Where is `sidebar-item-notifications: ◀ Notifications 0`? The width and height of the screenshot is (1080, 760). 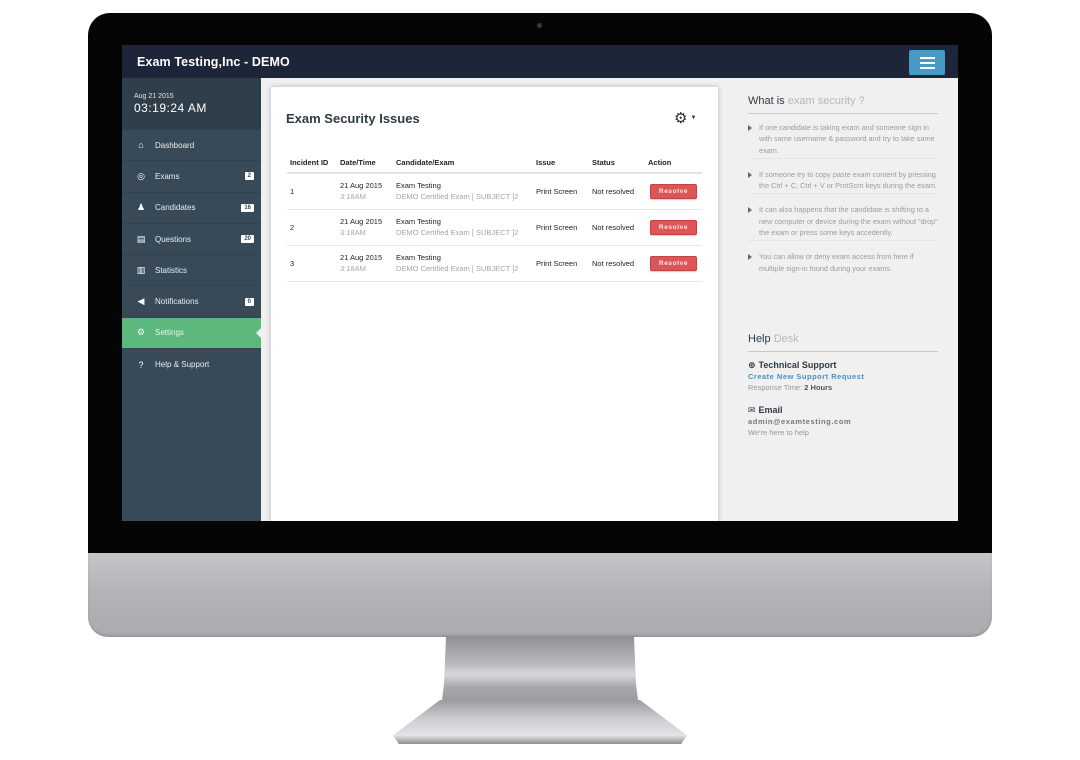 sidebar-item-notifications: ◀ Notifications 0 is located at coordinates (191, 302).